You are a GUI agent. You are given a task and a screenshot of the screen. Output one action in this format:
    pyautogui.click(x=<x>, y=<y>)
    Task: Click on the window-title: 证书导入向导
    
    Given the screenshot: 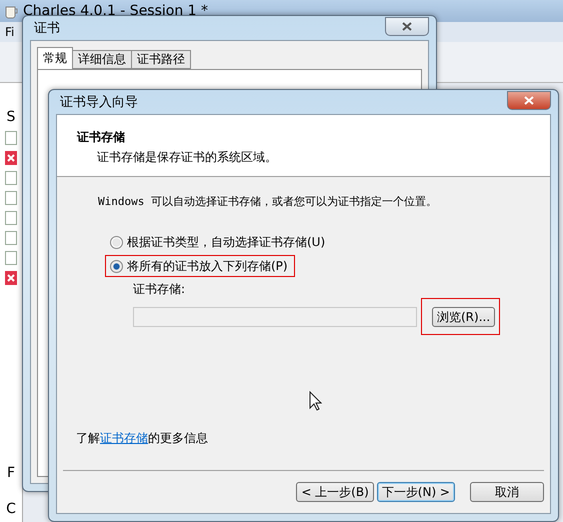 What is the action you would take?
    pyautogui.click(x=98, y=102)
    